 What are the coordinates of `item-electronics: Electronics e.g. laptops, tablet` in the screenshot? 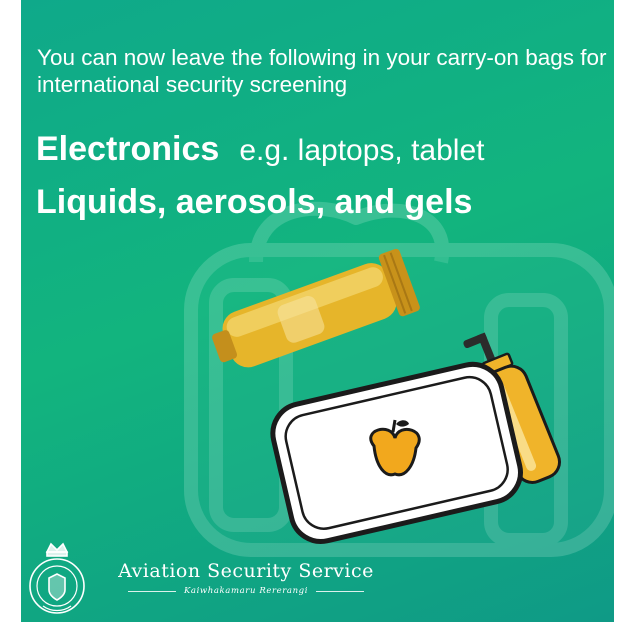 It's located at (260, 149).